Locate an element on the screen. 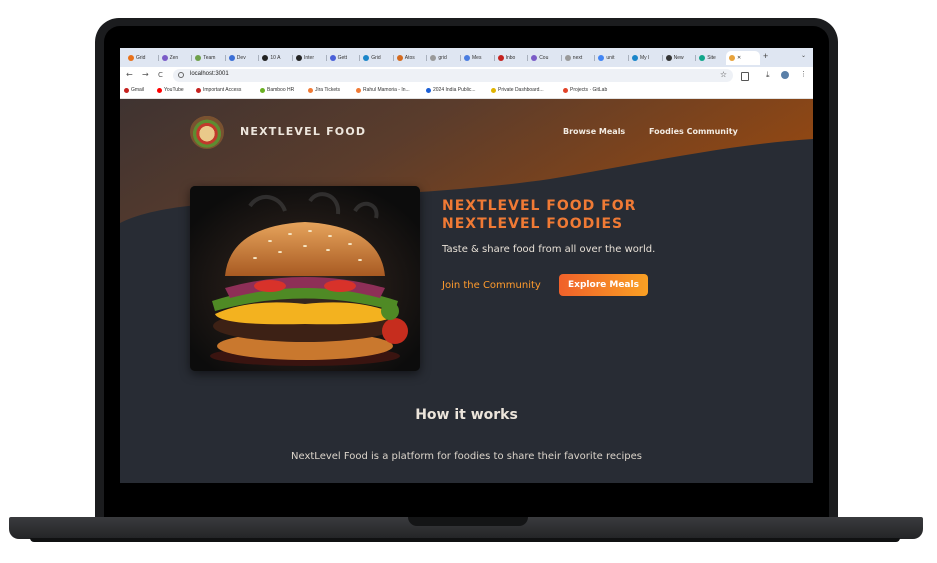  tab-item: Inbo is located at coordinates (511, 58).